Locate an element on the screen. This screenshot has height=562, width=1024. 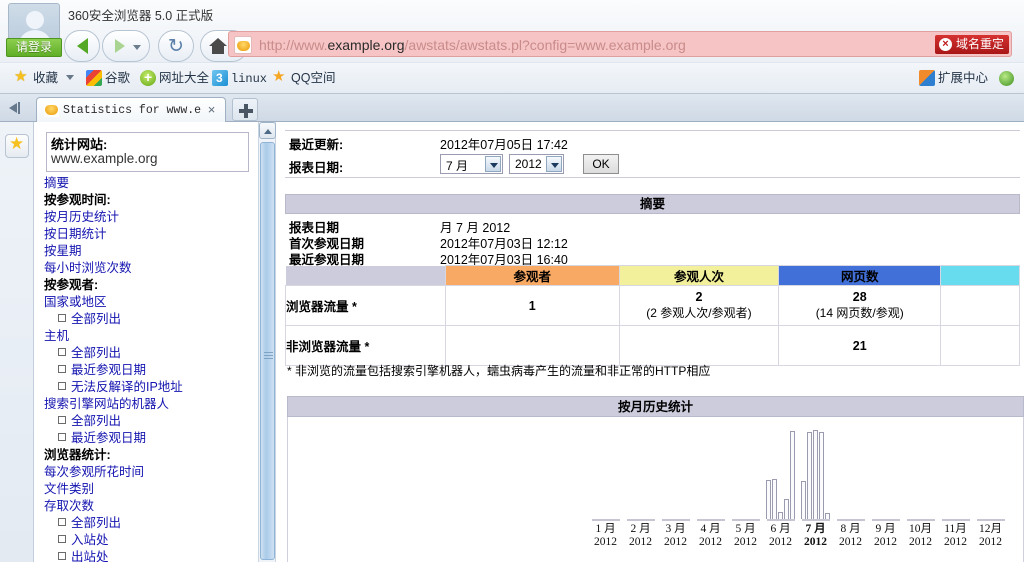
page-scrollbar-vertical is located at coordinates (267, 342).